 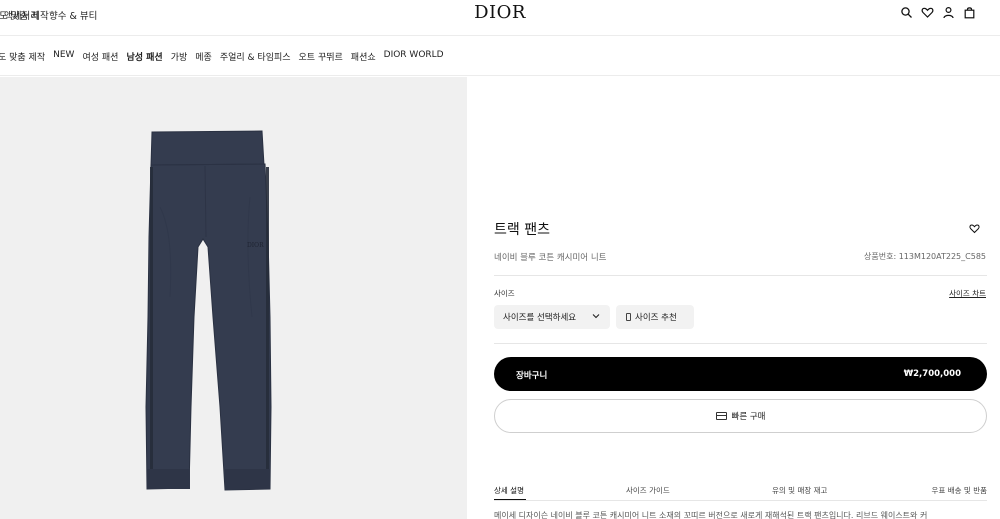 What do you see at coordinates (63, 56) in the screenshot?
I see `nav-item-new: NEW` at bounding box center [63, 56].